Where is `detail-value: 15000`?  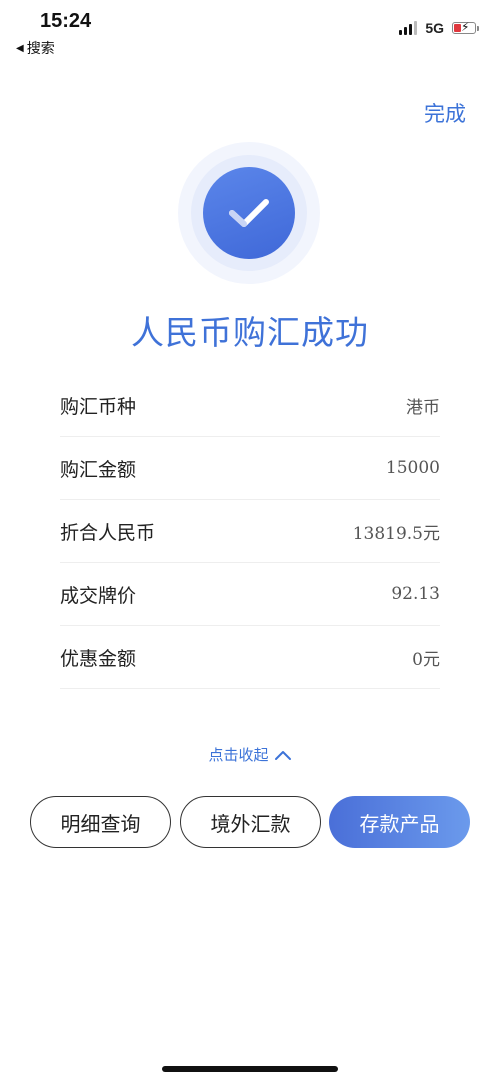 detail-value: 15000 is located at coordinates (412, 468).